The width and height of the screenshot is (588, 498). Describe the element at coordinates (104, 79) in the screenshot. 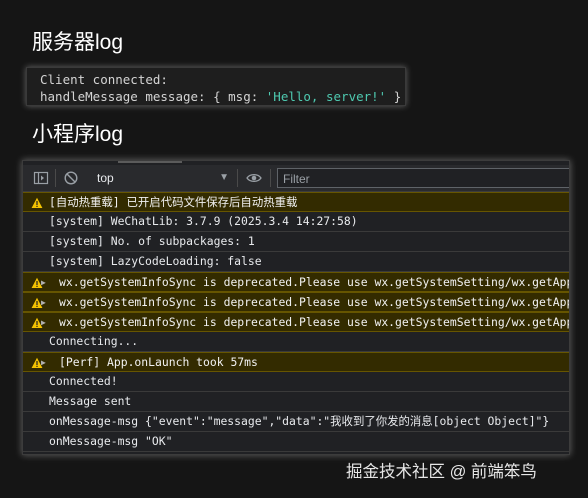

I see `server-log-line: Client connected:` at that location.